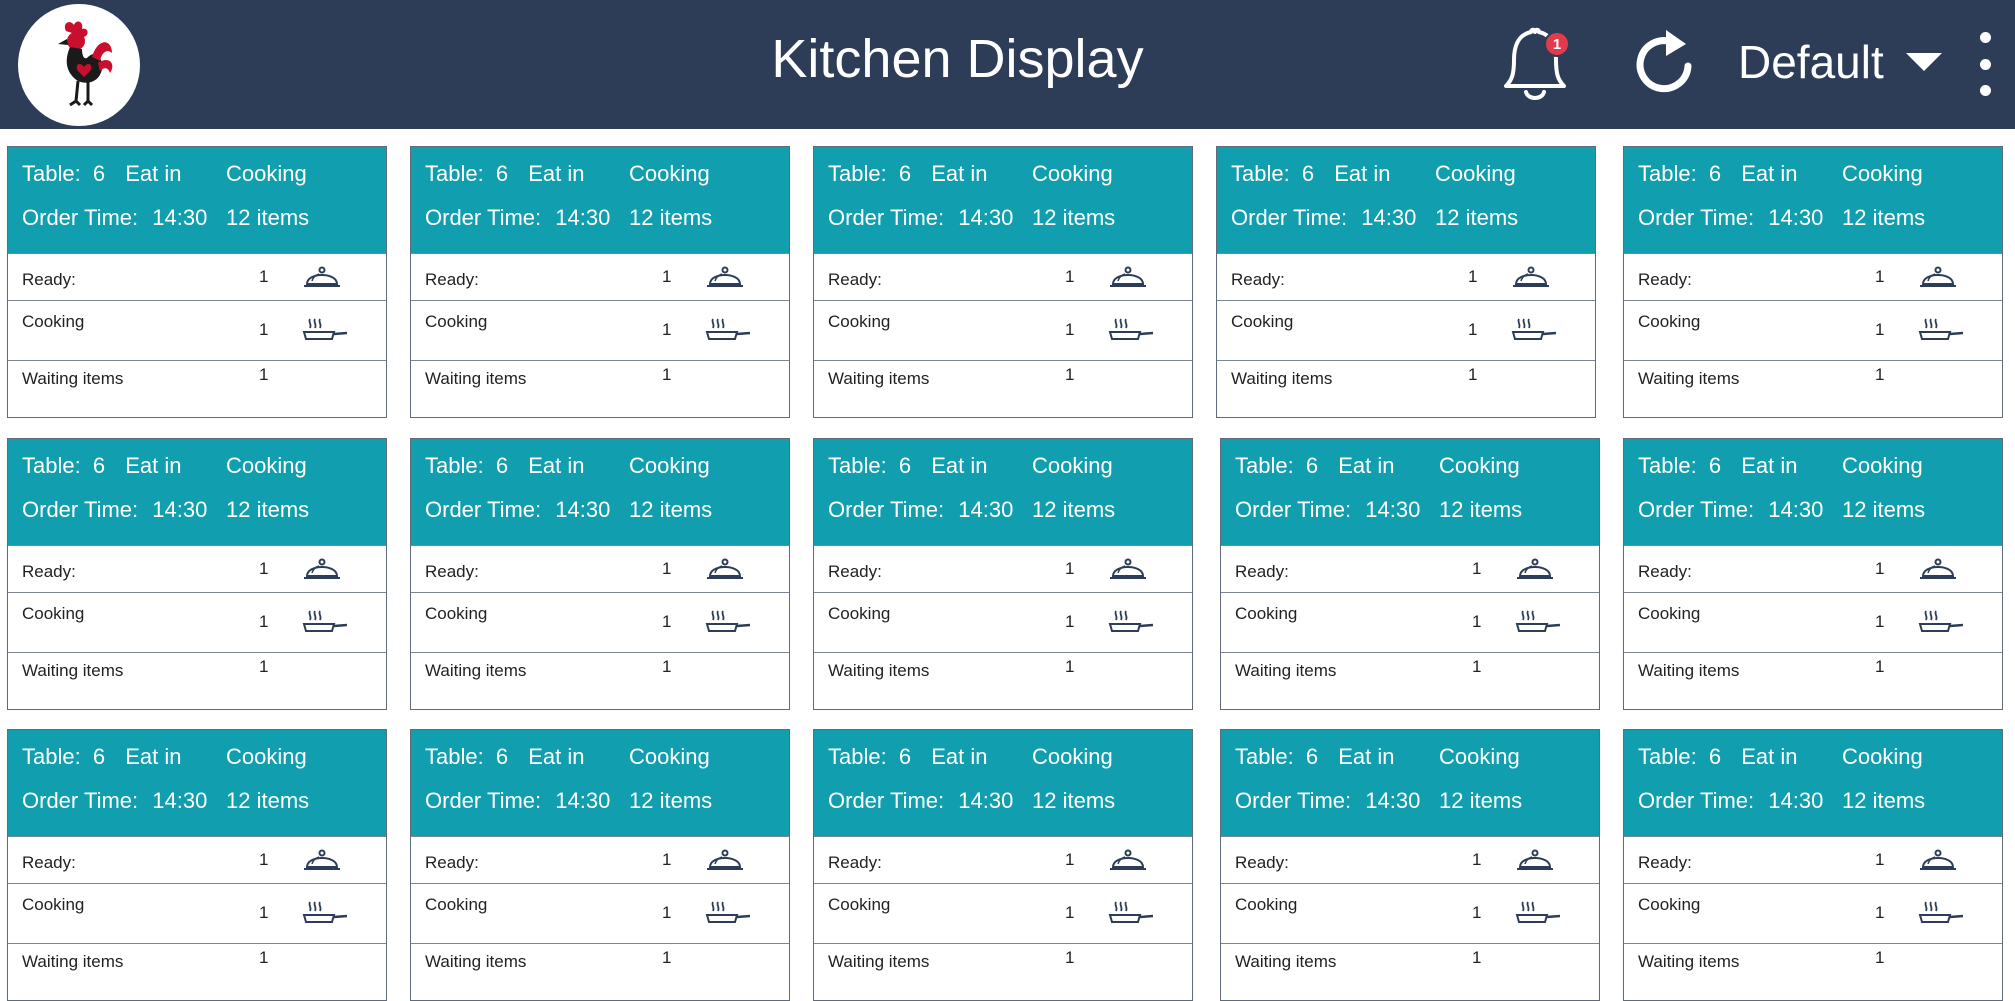  What do you see at coordinates (1666, 64) in the screenshot?
I see `refresh-button` at bounding box center [1666, 64].